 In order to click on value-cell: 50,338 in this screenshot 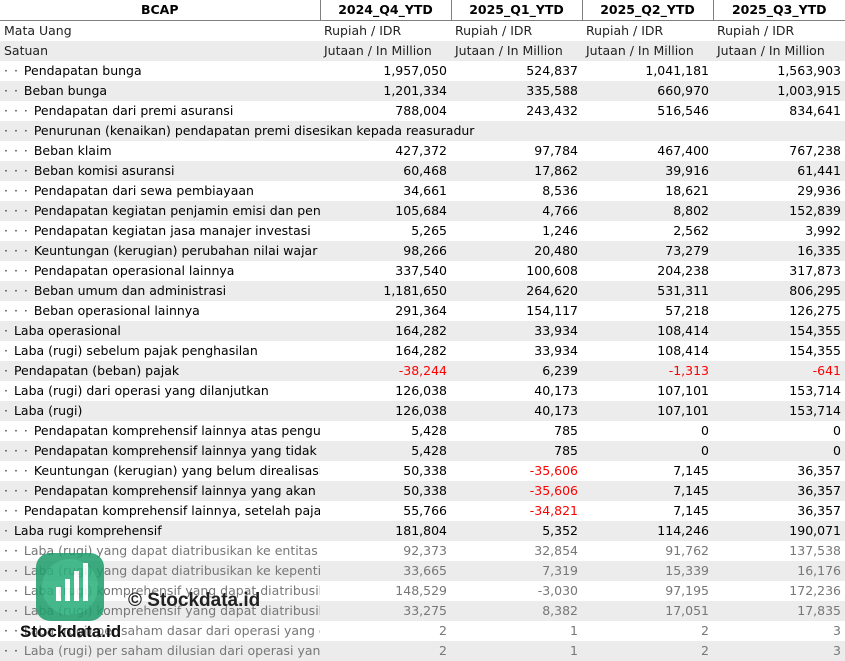, I will do `click(385, 471)`.